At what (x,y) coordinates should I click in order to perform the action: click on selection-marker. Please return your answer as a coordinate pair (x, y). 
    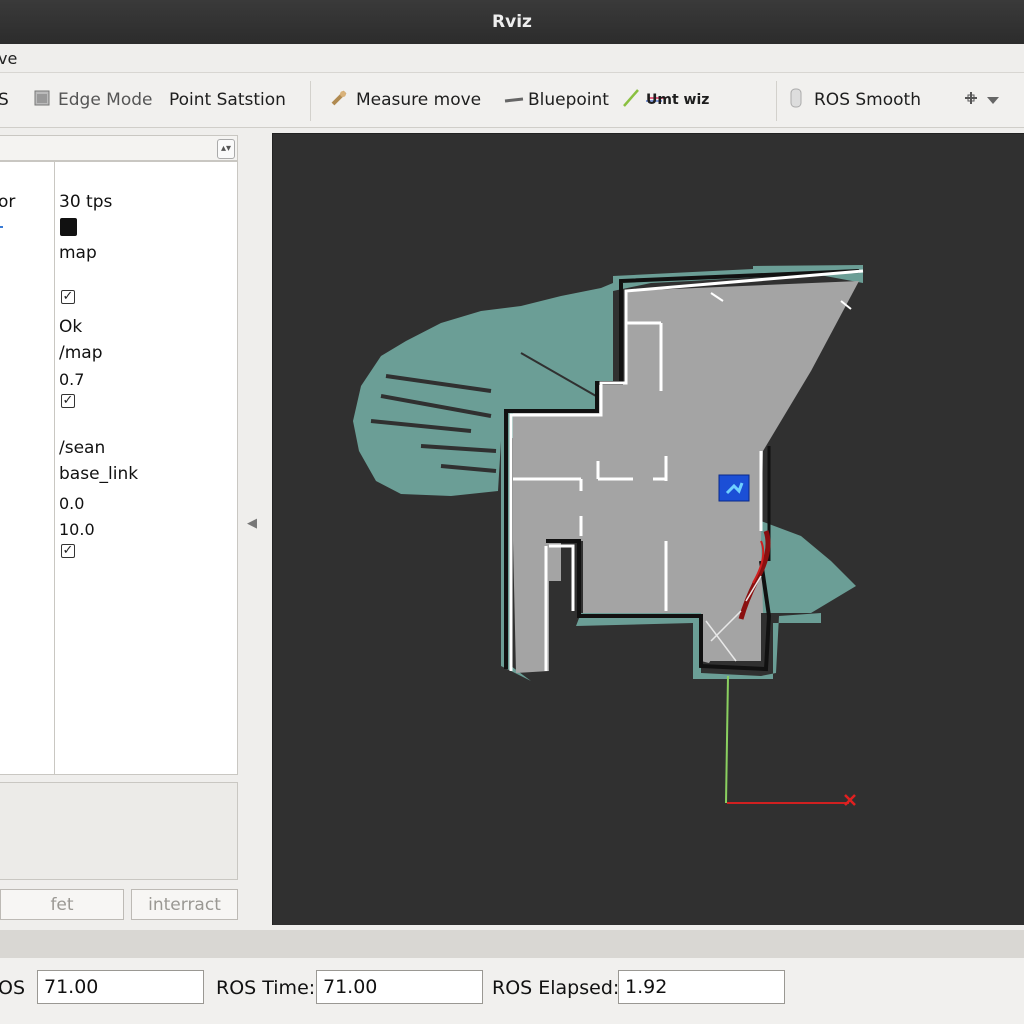
    Looking at the image, I should click on (1, 227).